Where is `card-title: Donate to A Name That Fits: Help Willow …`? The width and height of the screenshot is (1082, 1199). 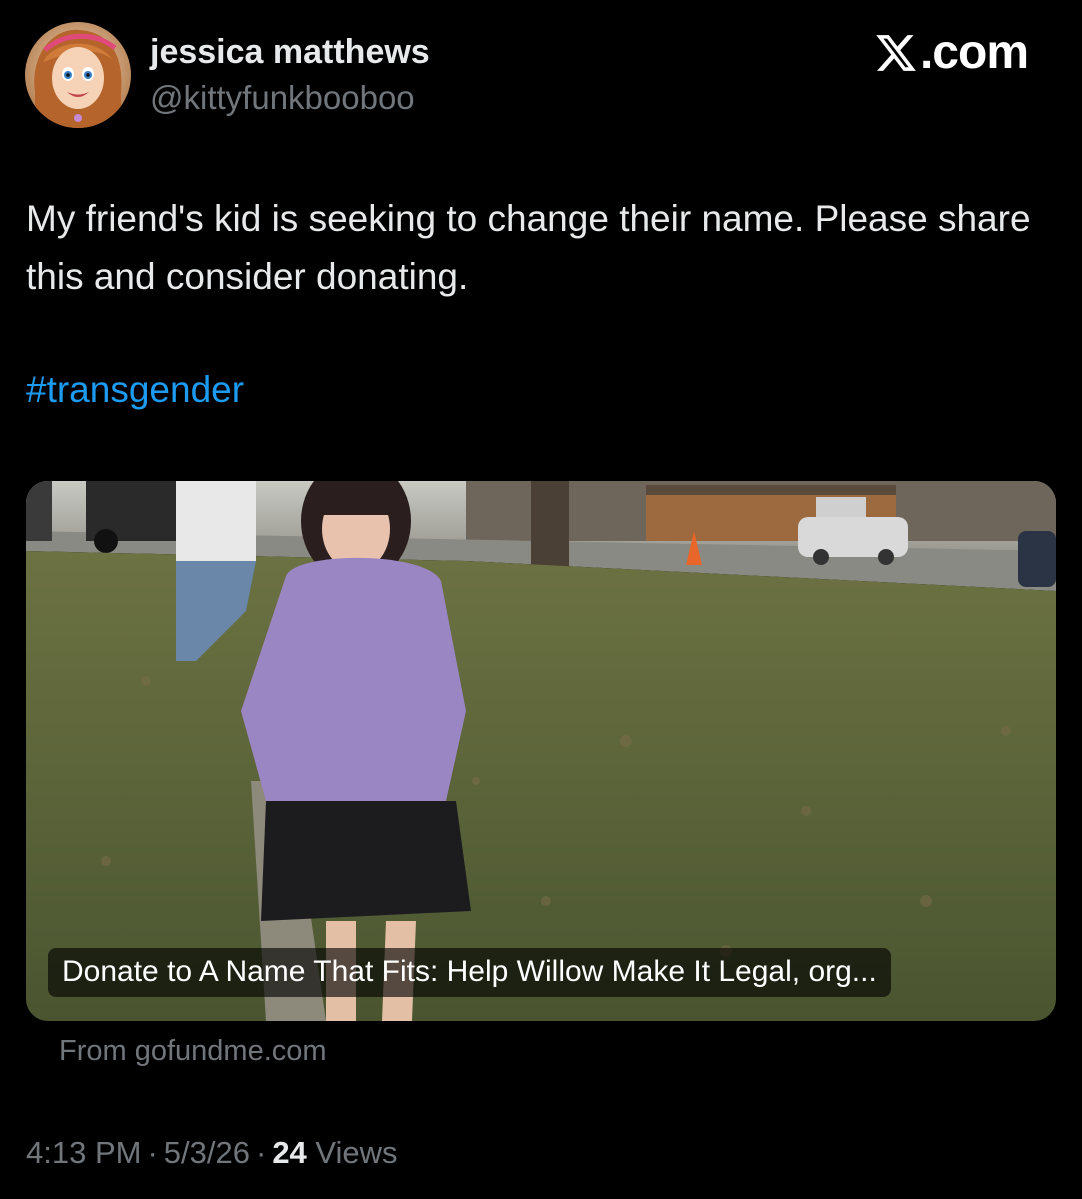
card-title: Donate to A Name That Fits: Help Willow … is located at coordinates (469, 972).